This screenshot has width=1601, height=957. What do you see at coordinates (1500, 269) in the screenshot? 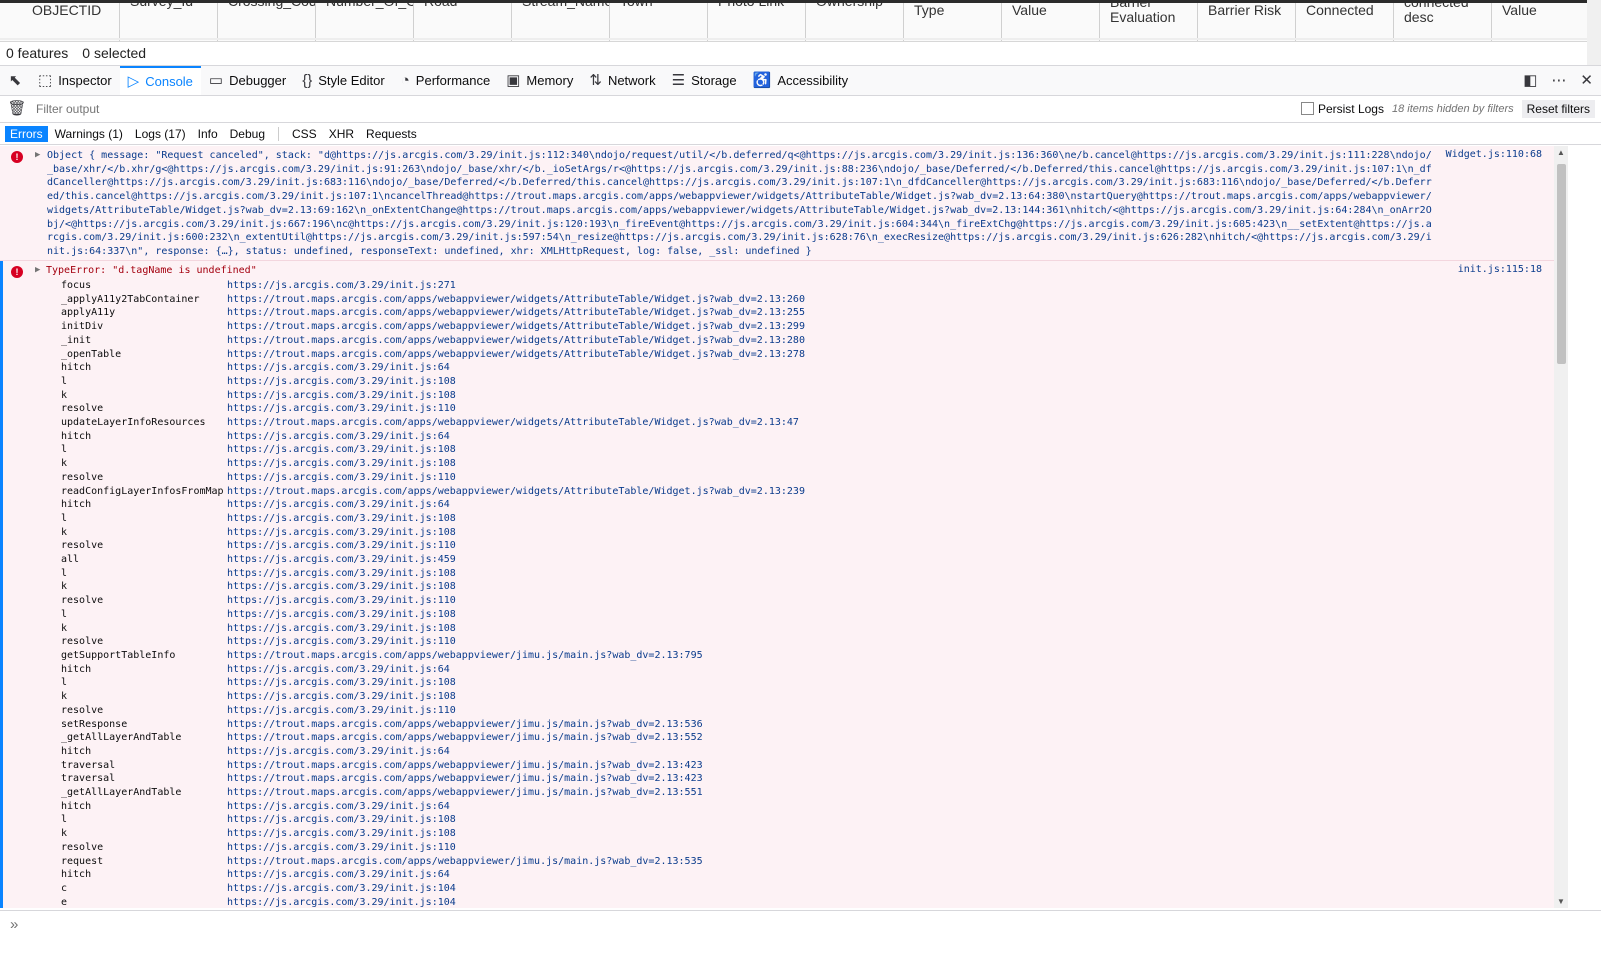
I see `message-source-link: init.js:115:18` at bounding box center [1500, 269].